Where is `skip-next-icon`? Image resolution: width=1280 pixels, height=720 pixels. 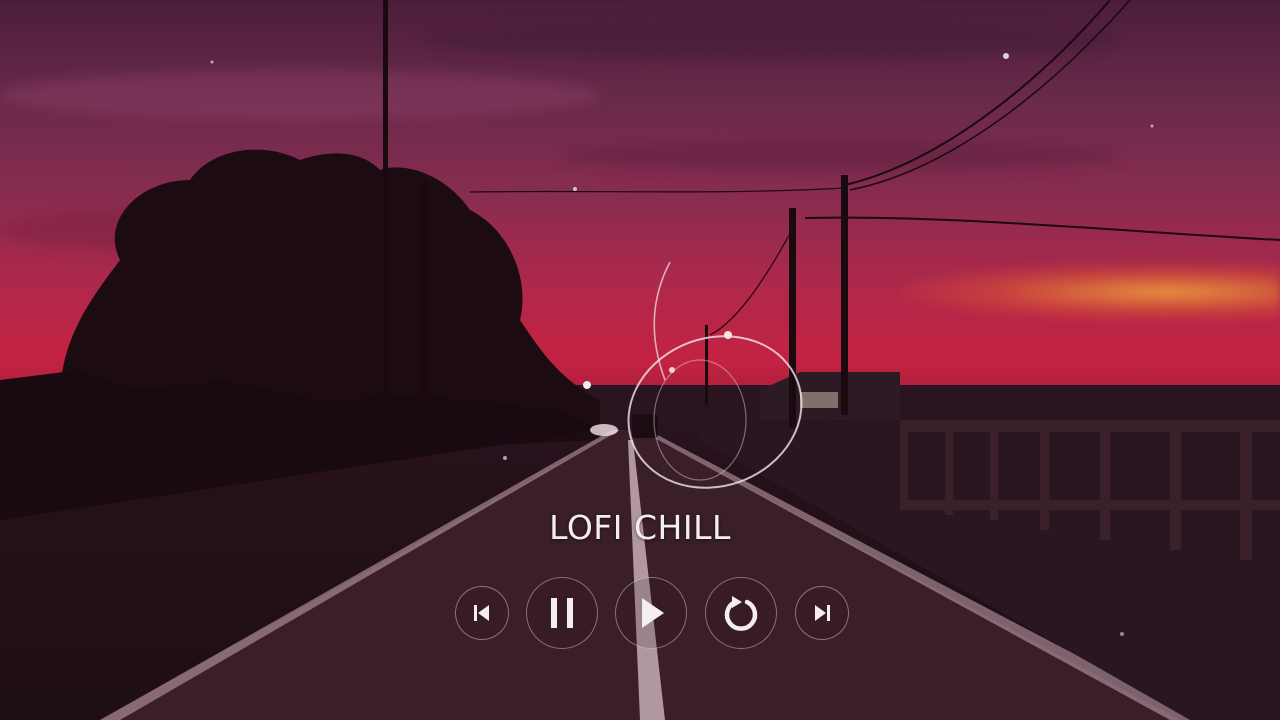
skip-next-icon is located at coordinates (822, 613).